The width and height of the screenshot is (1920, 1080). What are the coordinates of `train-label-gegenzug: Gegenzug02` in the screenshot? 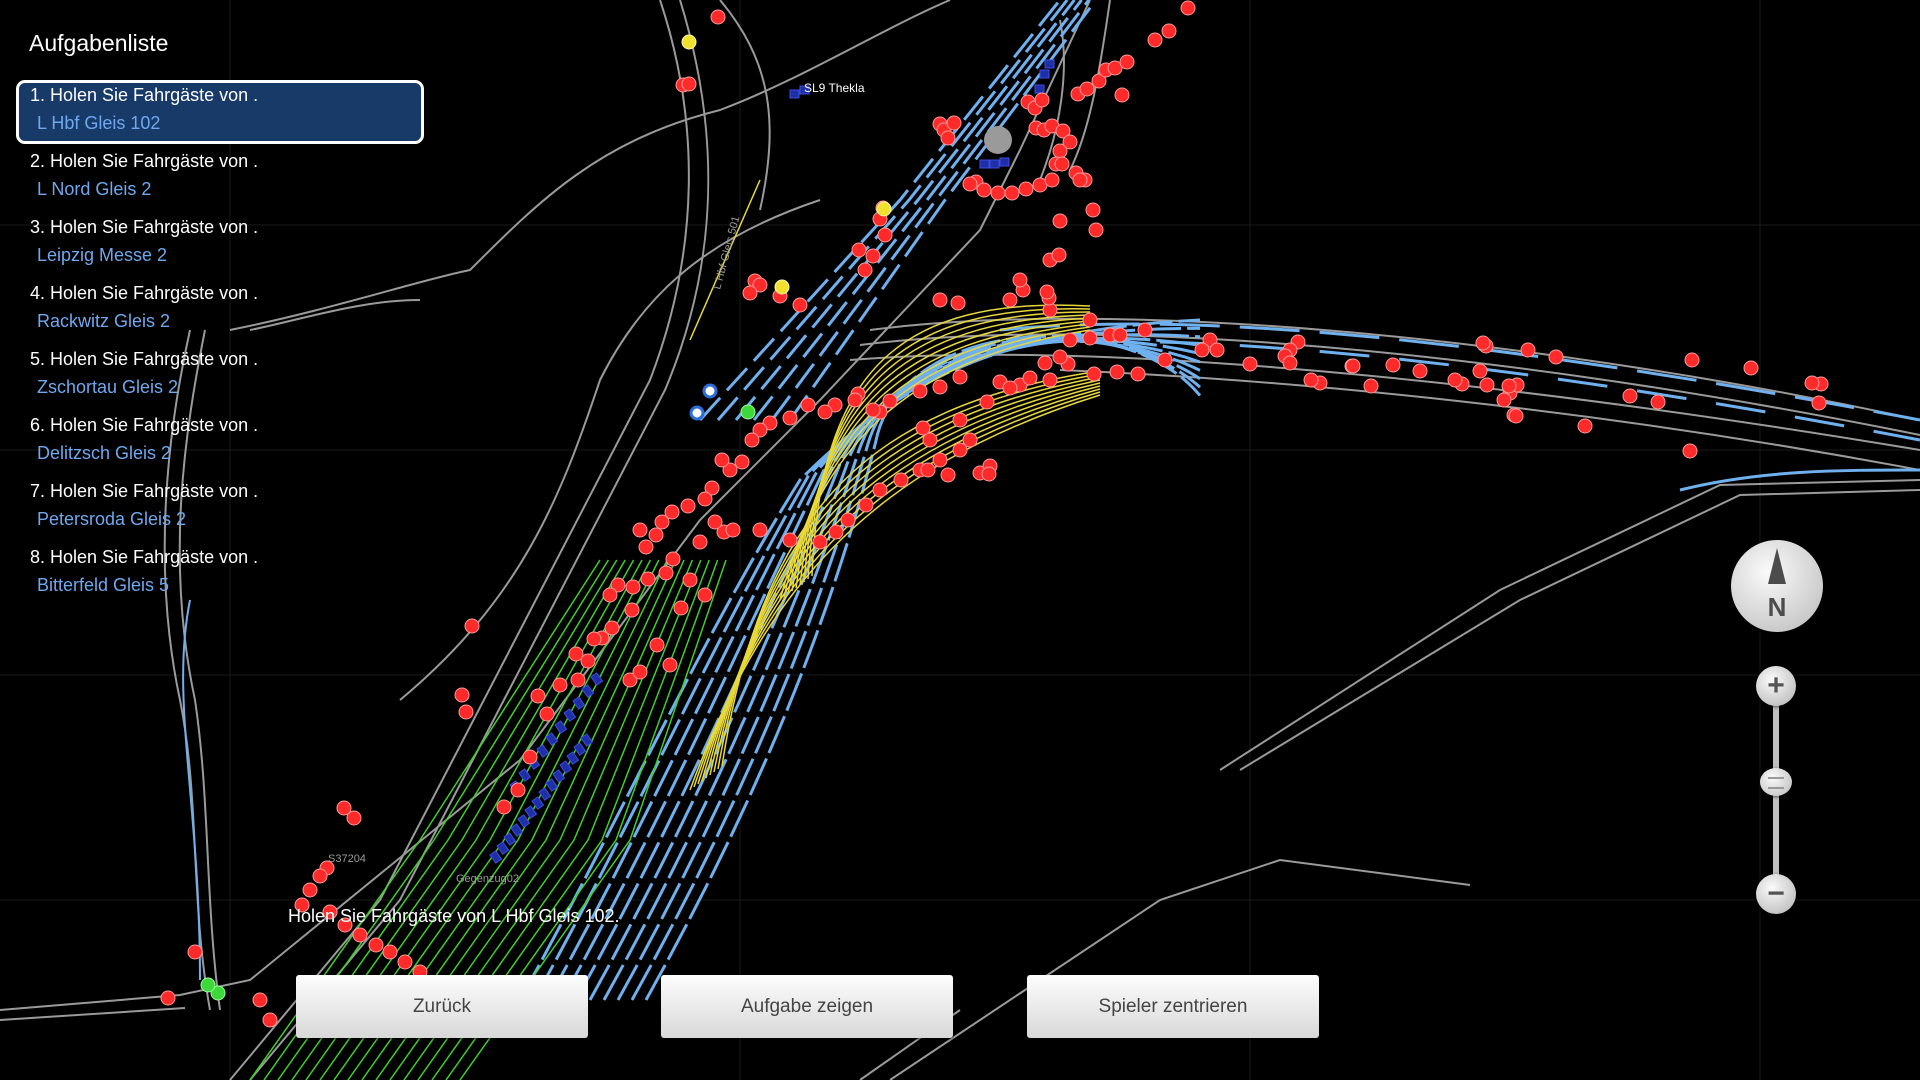 It's located at (487, 879).